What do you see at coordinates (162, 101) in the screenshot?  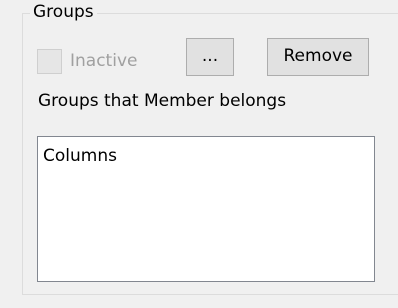 I see `groups-list-label: Groups that Member belongs` at bounding box center [162, 101].